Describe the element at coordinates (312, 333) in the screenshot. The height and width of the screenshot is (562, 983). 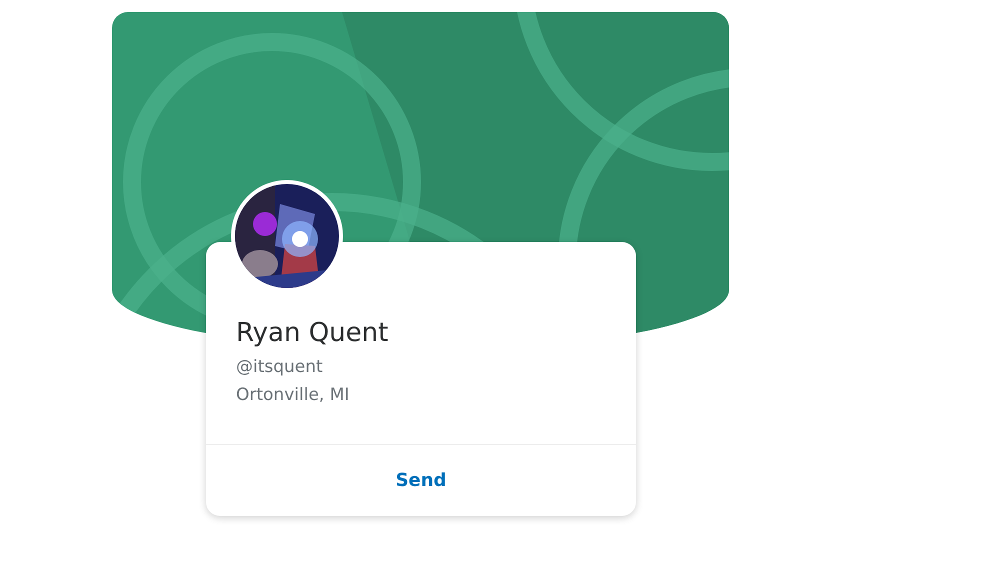
I see `profile-name: Ryan Quent` at that location.